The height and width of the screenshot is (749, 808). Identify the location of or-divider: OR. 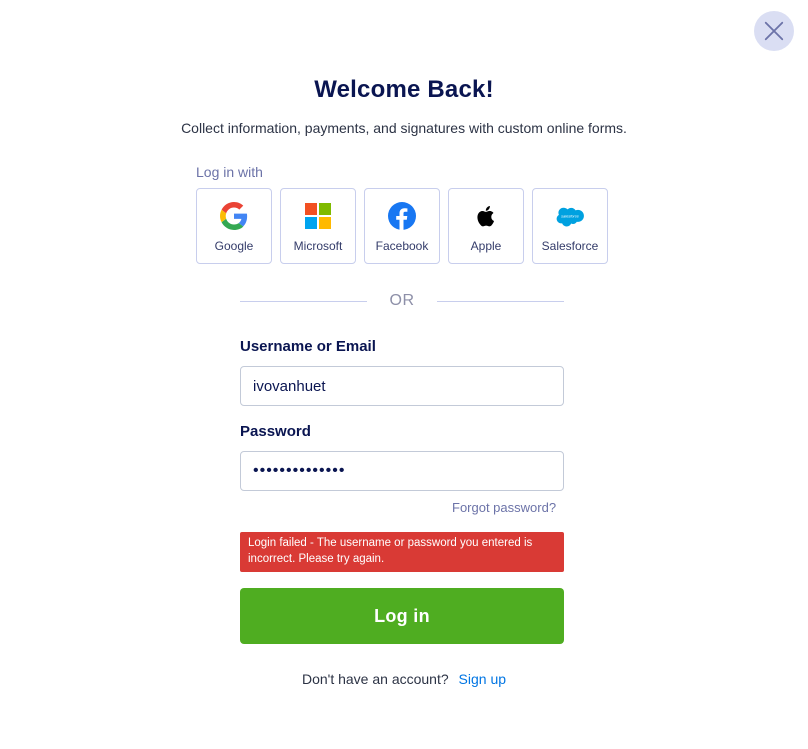
(402, 301).